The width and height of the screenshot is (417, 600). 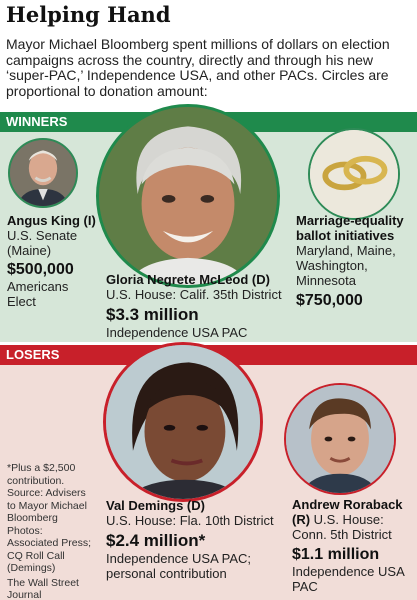 I want to click on footnote-line: contribution., so click(x=36, y=480).